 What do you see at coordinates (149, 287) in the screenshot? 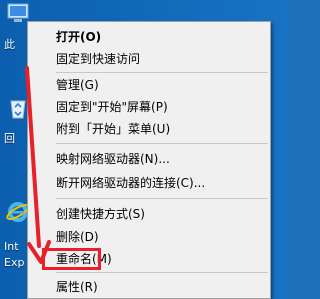
I see `menu-item-properties: 属性(R)` at bounding box center [149, 287].